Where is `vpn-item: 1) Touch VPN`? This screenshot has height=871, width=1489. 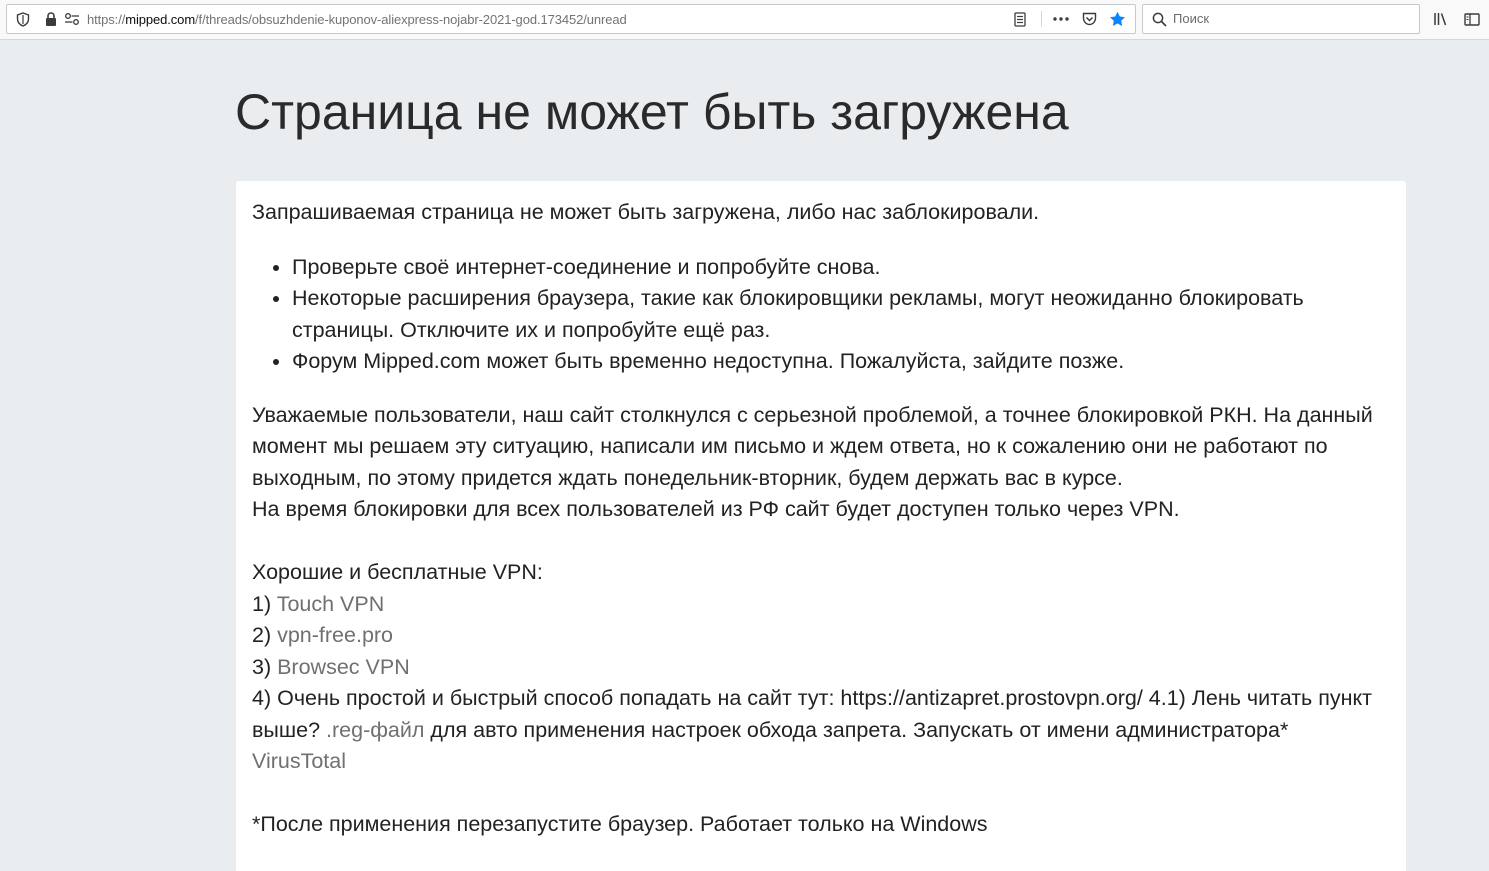
vpn-item: 1) Touch VPN is located at coordinates (817, 605).